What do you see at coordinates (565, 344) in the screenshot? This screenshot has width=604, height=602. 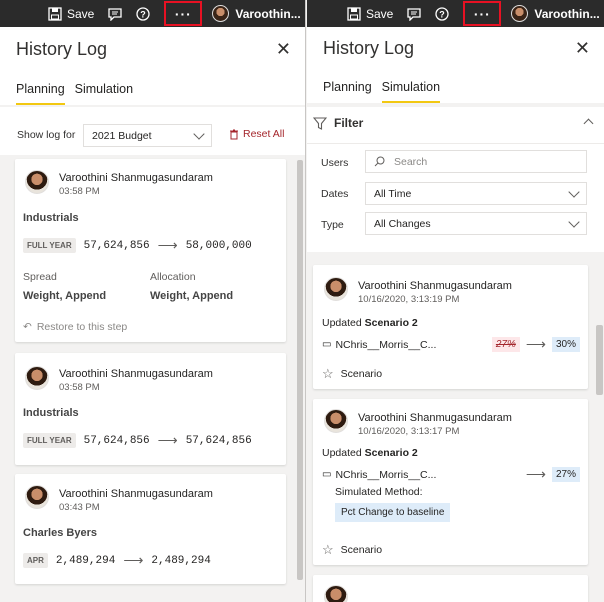 I see `new-value: 30%` at bounding box center [565, 344].